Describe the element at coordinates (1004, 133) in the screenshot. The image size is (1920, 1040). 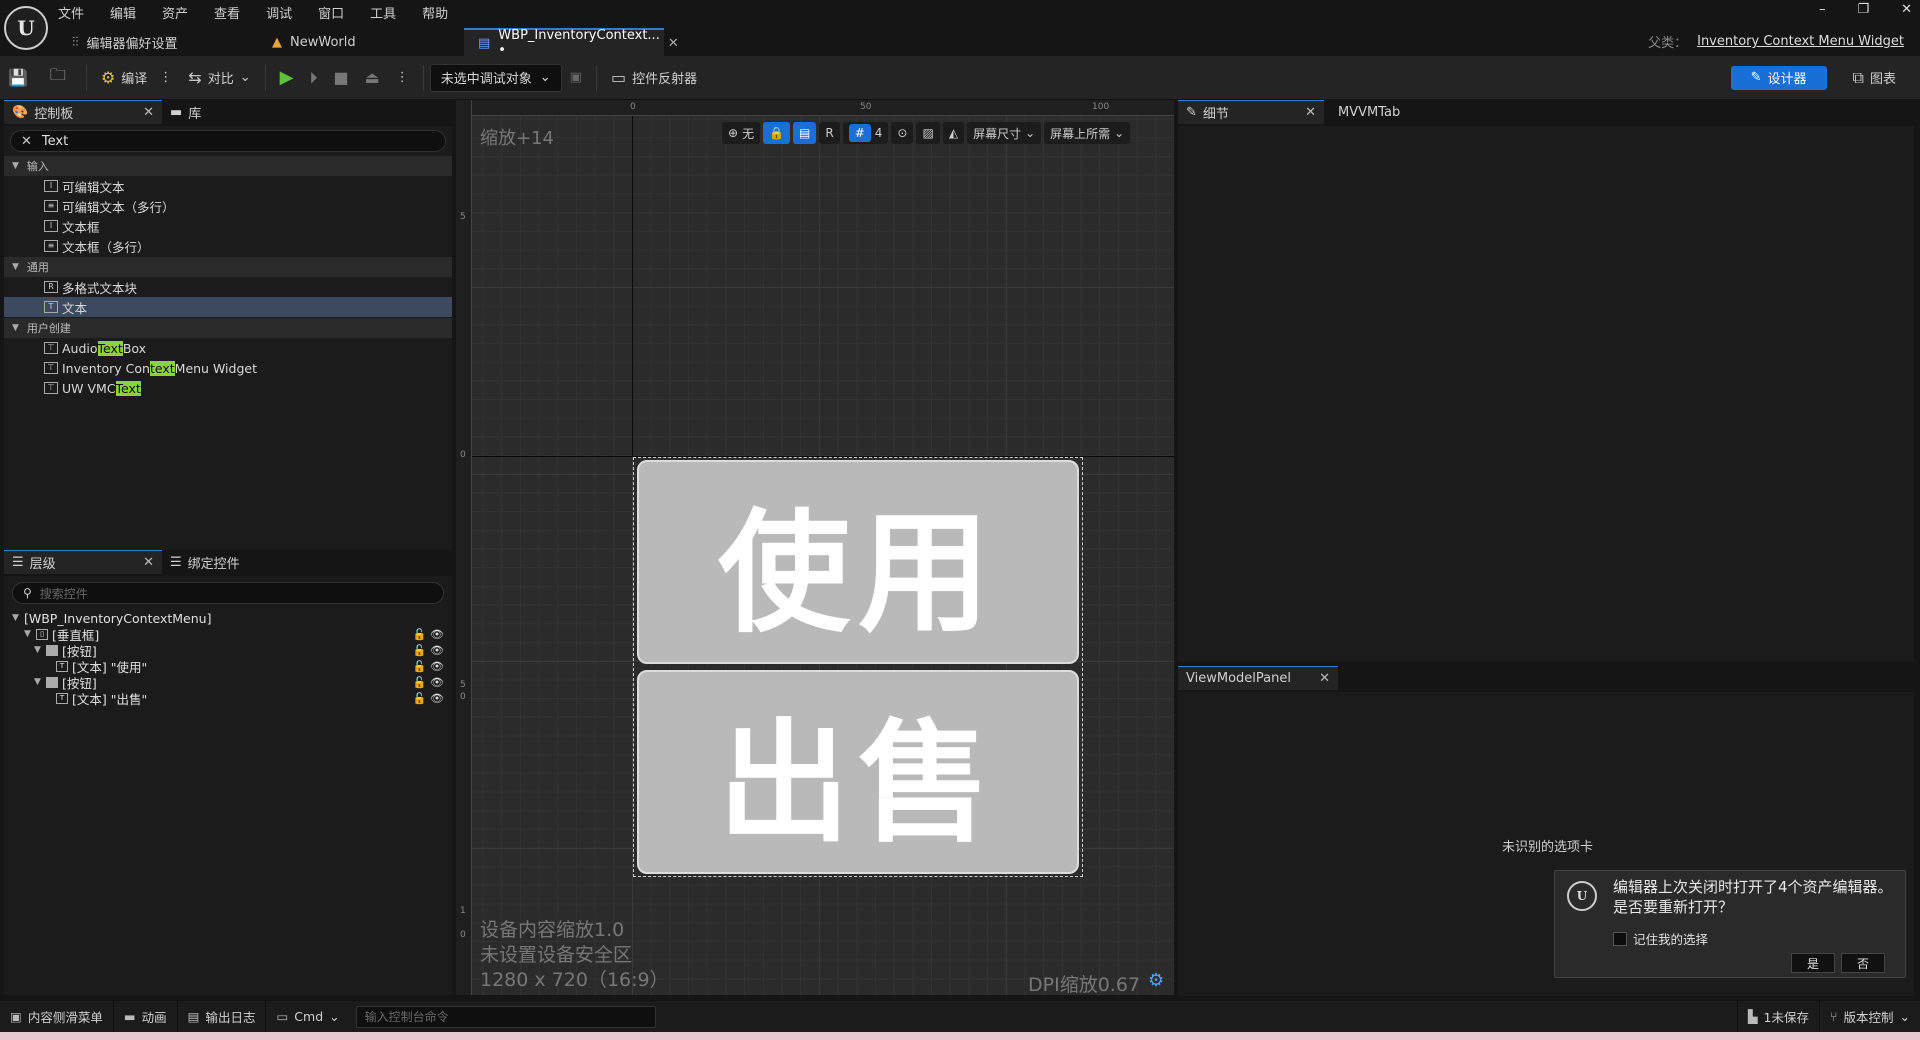
I see `screen-size-dropdown: 屏幕尺寸 ⌄` at that location.